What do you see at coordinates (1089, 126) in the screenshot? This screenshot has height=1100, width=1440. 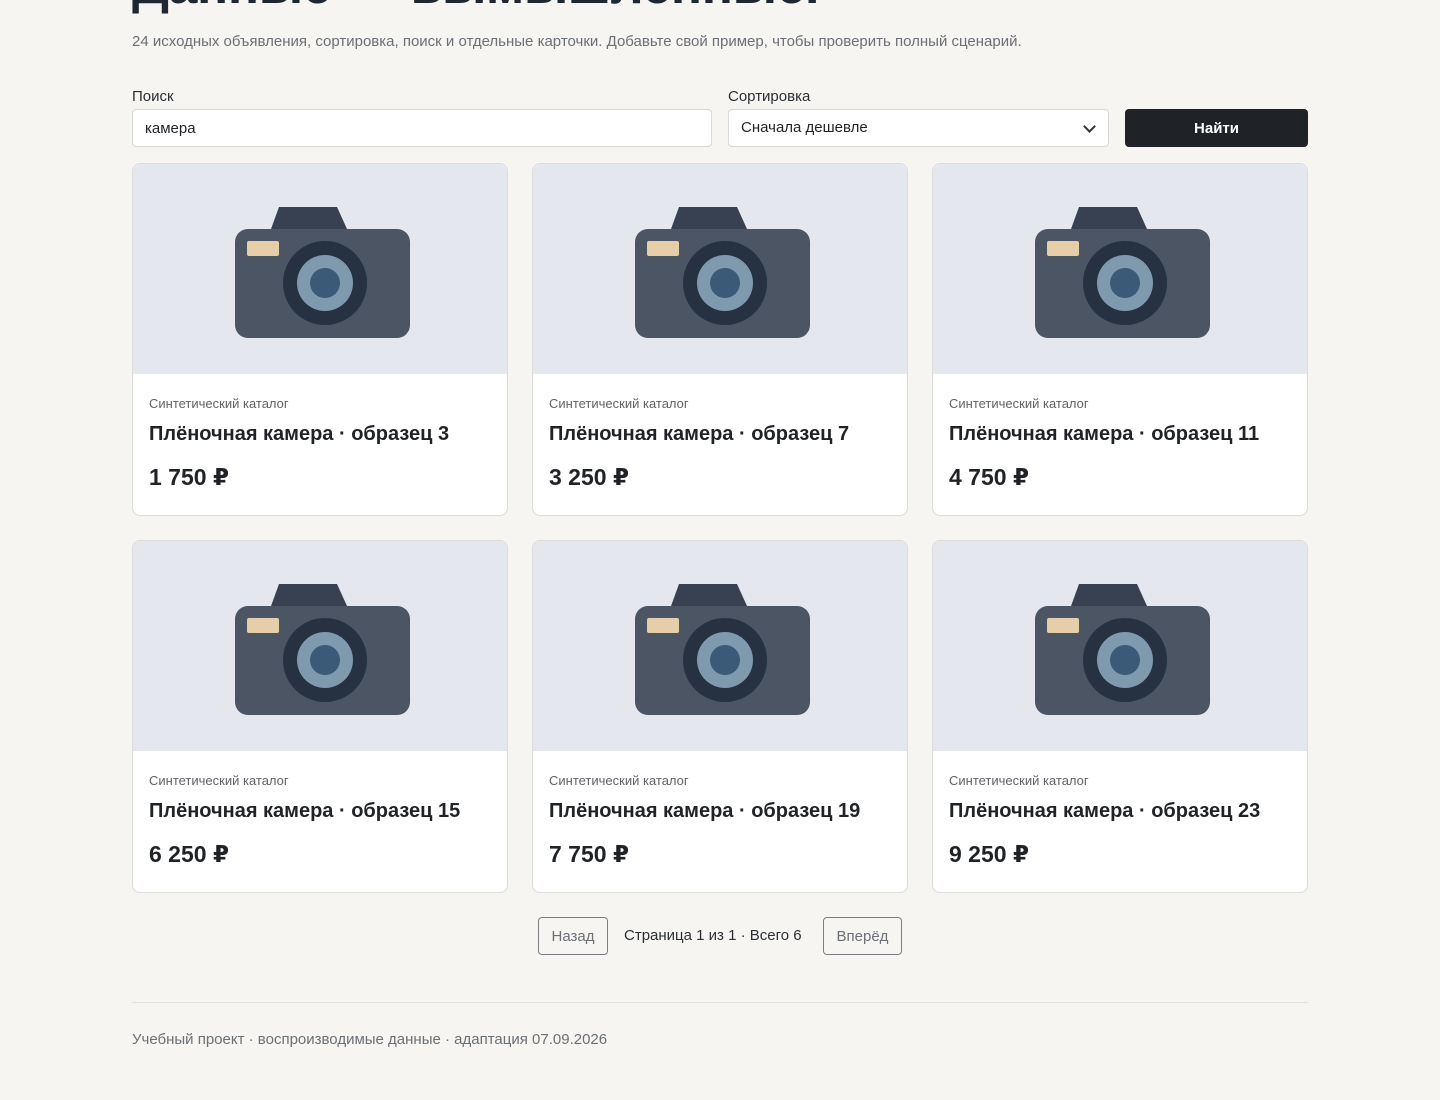 I see `chevron-down-icon` at bounding box center [1089, 126].